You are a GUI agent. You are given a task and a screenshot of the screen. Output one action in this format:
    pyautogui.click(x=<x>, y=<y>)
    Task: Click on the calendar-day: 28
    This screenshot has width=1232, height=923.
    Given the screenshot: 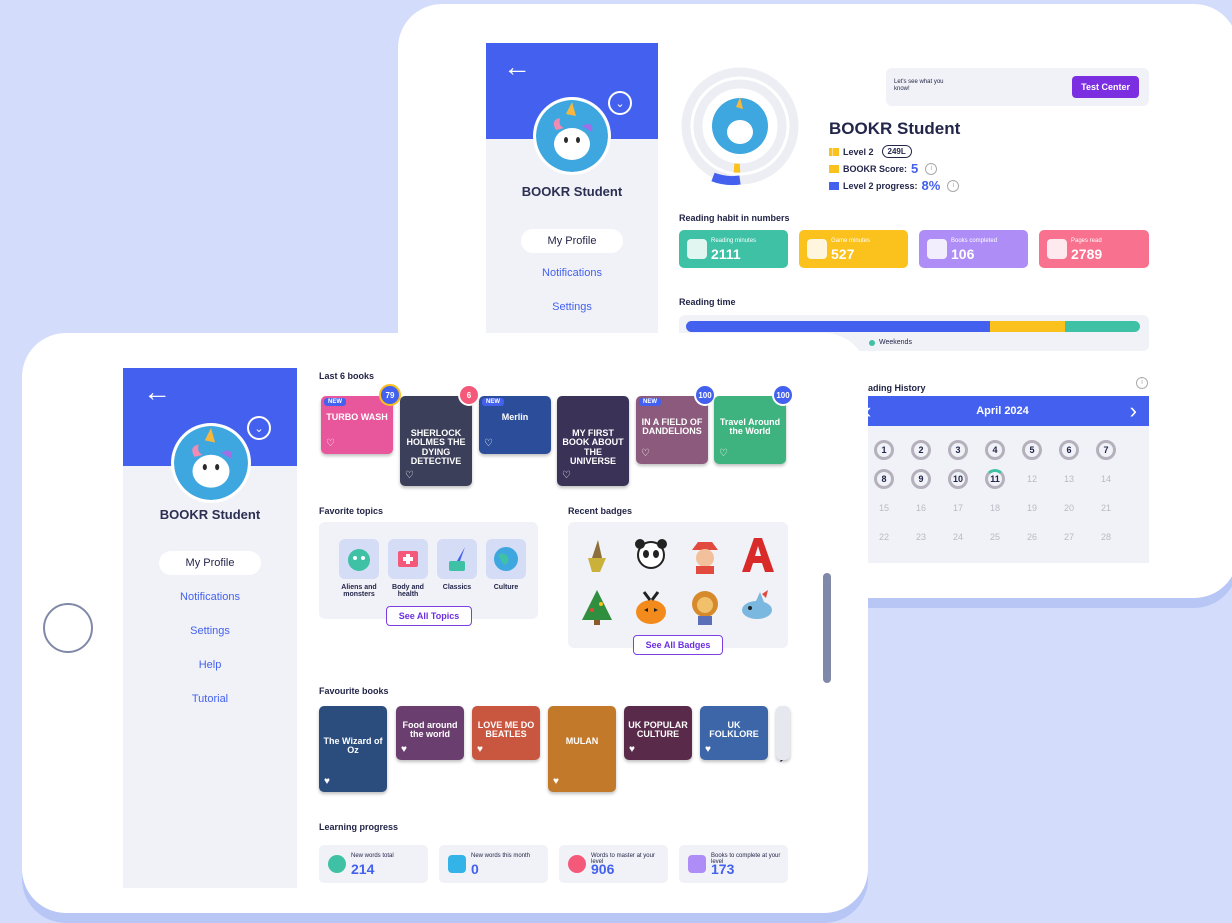 What is the action you would take?
    pyautogui.click(x=1106, y=537)
    